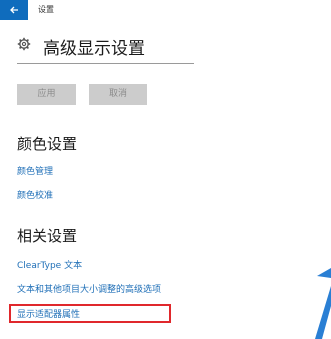 This screenshot has height=339, width=331. I want to click on highlight-box, so click(90, 313).